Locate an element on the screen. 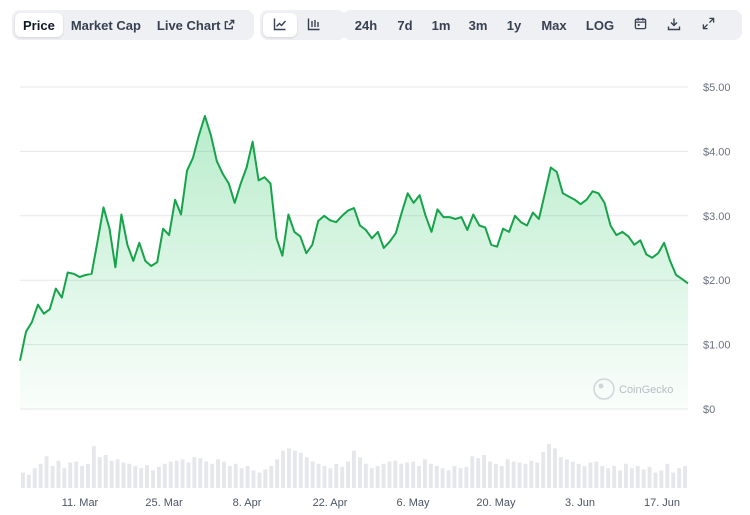 The height and width of the screenshot is (515, 750). x-tick-label: 3. Jun is located at coordinates (580, 503).